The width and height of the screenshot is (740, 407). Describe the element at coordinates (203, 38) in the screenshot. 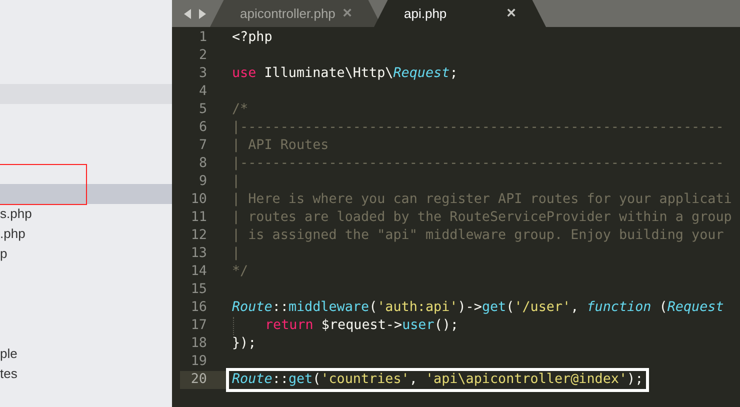

I see `line-number: 1` at that location.